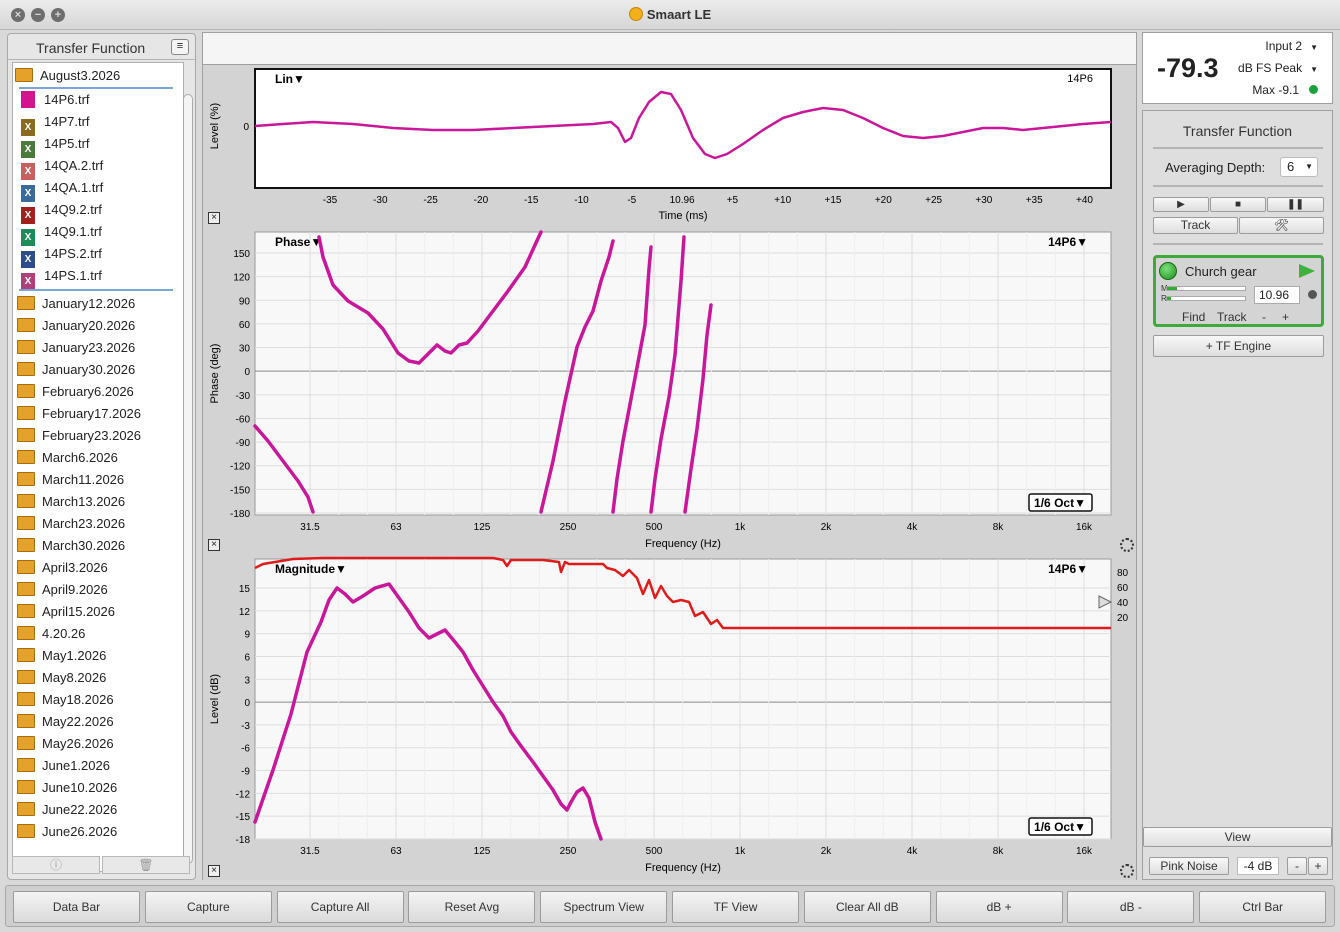  What do you see at coordinates (65, 722) in the screenshot?
I see `folder-item: May22.2026` at bounding box center [65, 722].